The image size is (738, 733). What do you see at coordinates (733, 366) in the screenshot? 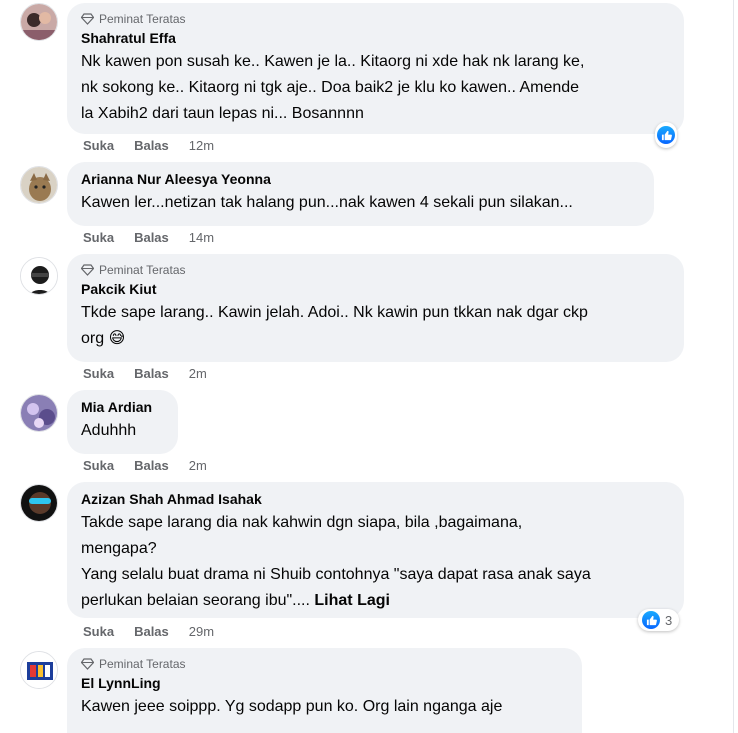
I see `right-divider` at bounding box center [733, 366].